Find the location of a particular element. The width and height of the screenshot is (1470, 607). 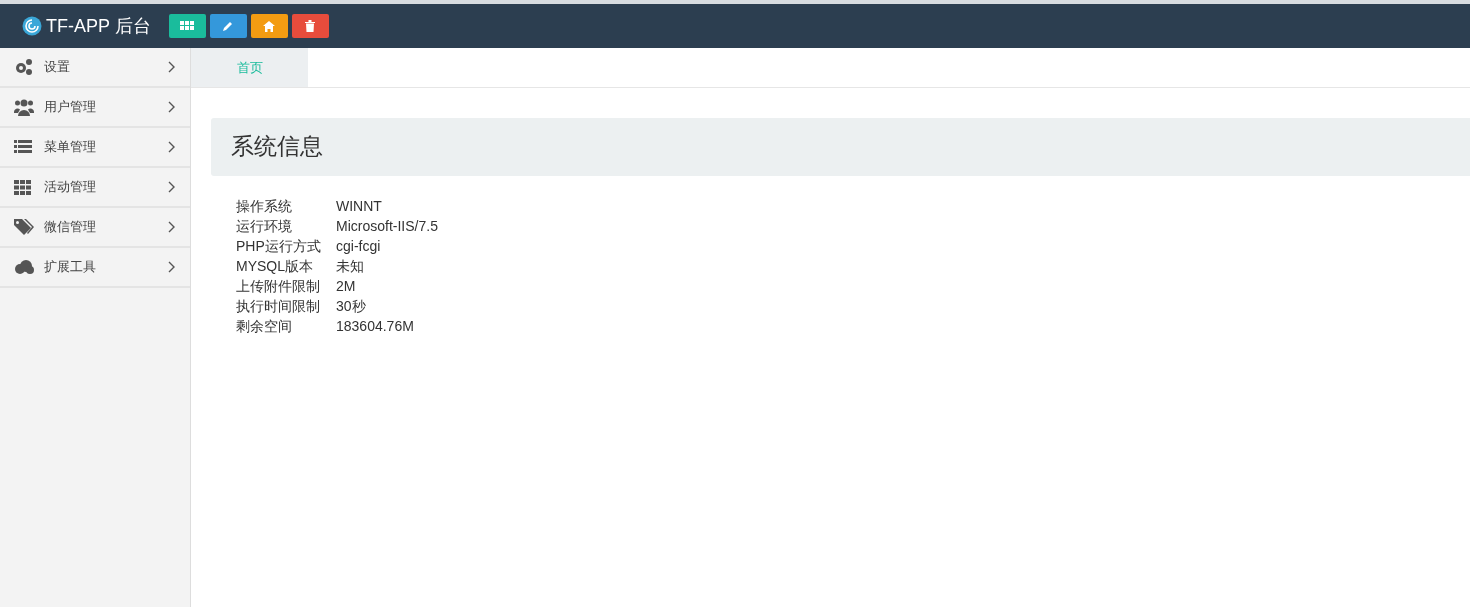

info-value: 183604.76M is located at coordinates (375, 326).